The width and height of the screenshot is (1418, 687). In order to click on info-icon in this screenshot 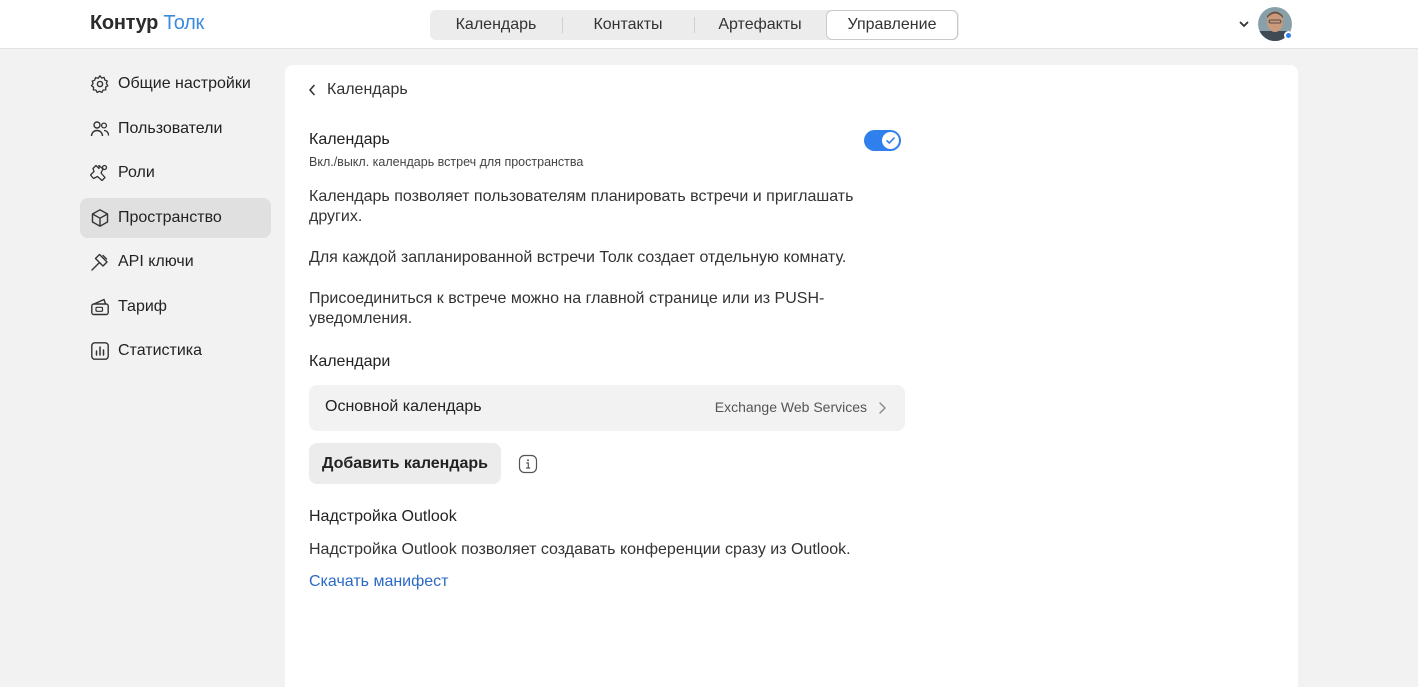, I will do `click(528, 464)`.